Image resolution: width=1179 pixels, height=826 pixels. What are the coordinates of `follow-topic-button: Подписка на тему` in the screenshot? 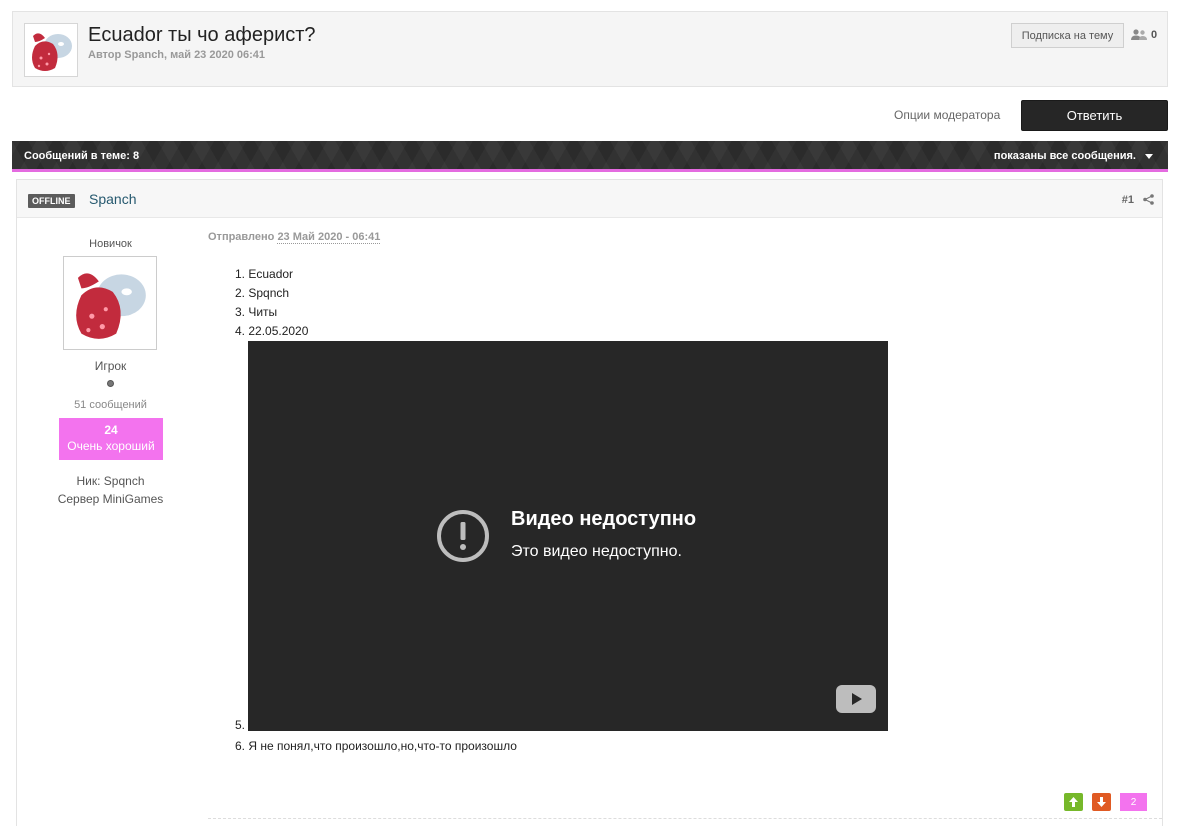 It's located at (1067, 35).